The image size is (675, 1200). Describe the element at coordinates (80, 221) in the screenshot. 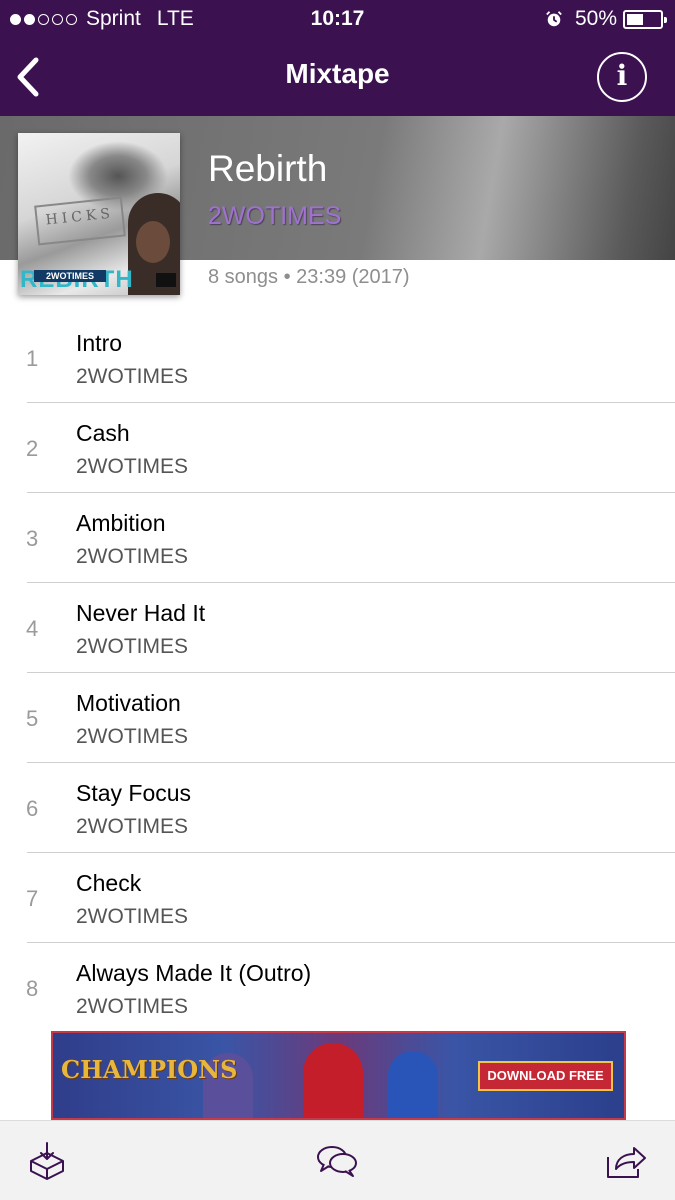

I see `cover-wall-text: HICKS` at that location.